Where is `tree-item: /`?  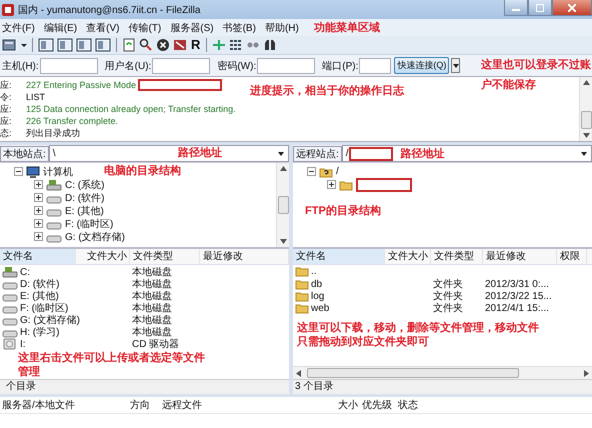 tree-item: / is located at coordinates (316, 171).